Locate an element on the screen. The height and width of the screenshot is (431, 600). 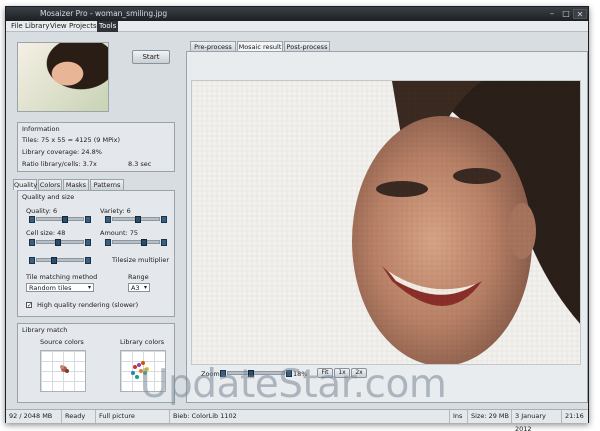
source-image-thumbnail is located at coordinates (63, 77).